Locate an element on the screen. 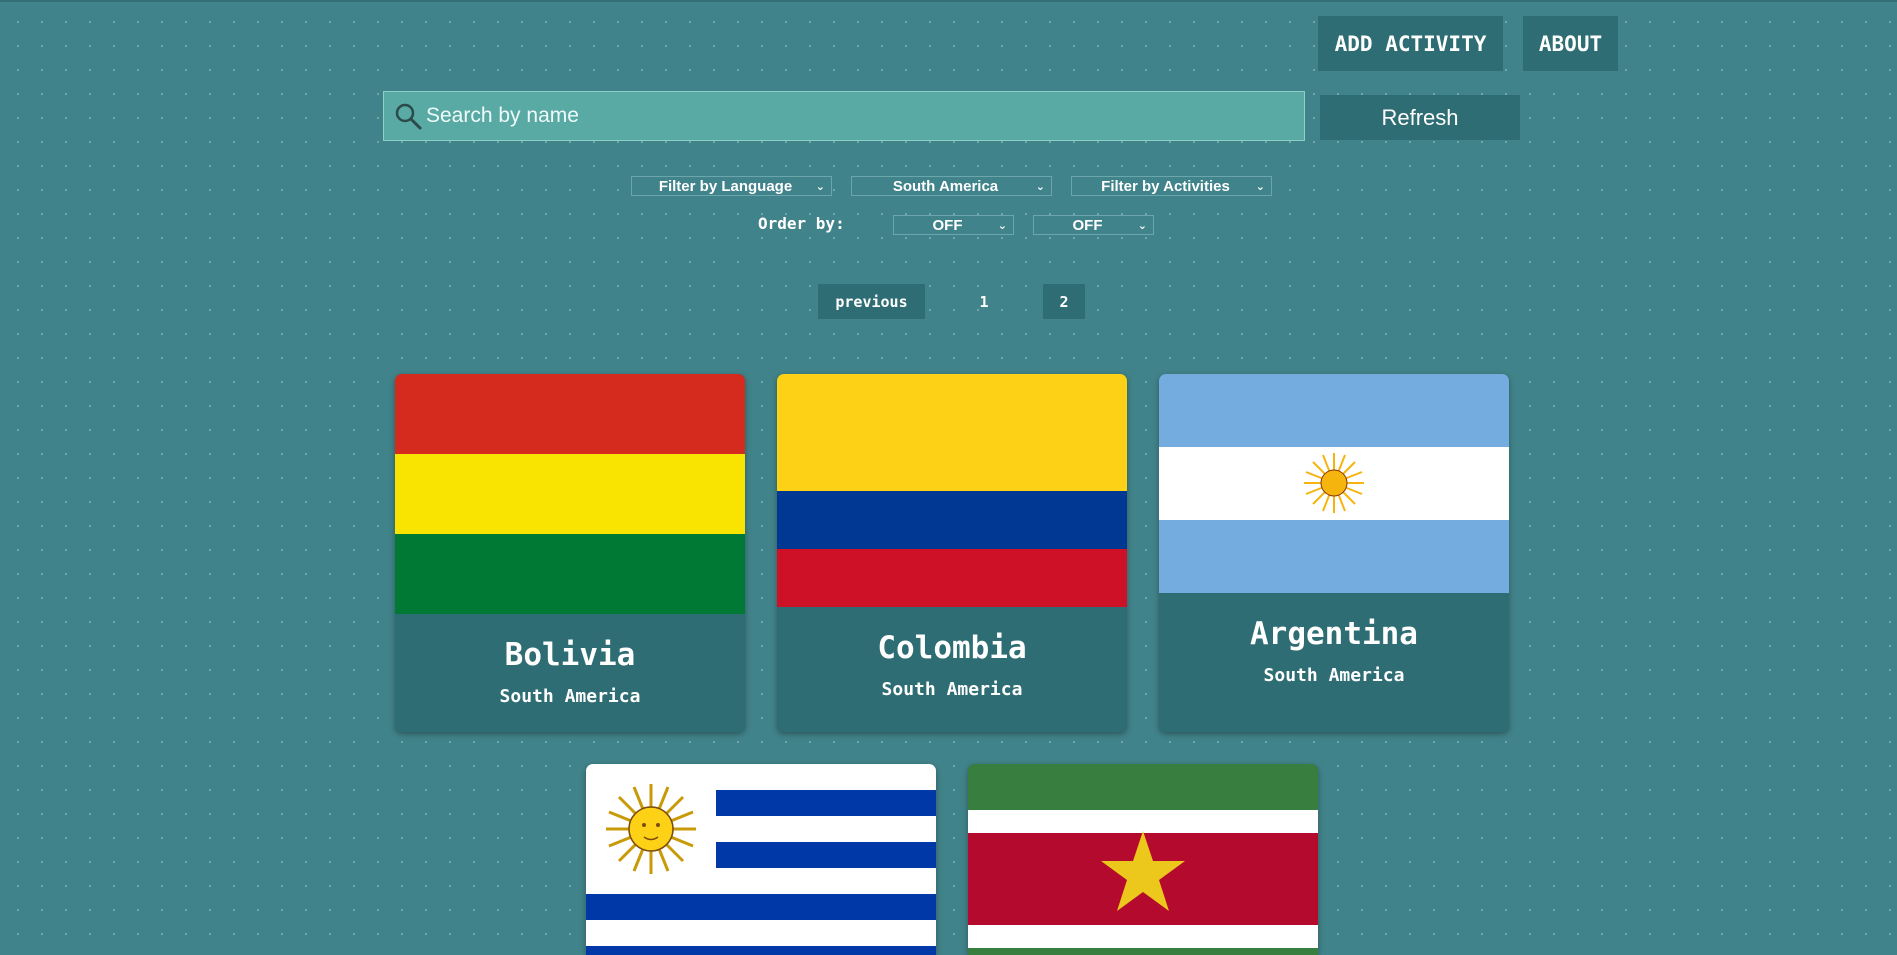  order-population-select: OFF ⌄ is located at coordinates (1093, 225).